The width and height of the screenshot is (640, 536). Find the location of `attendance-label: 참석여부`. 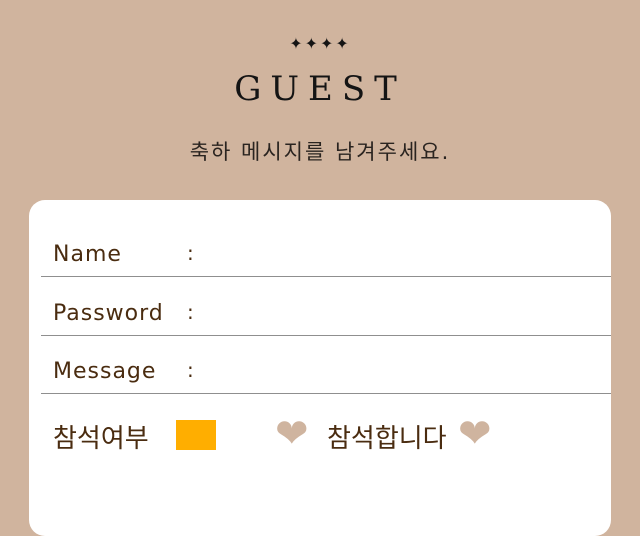

attendance-label: 참석여부 is located at coordinates (101, 439).